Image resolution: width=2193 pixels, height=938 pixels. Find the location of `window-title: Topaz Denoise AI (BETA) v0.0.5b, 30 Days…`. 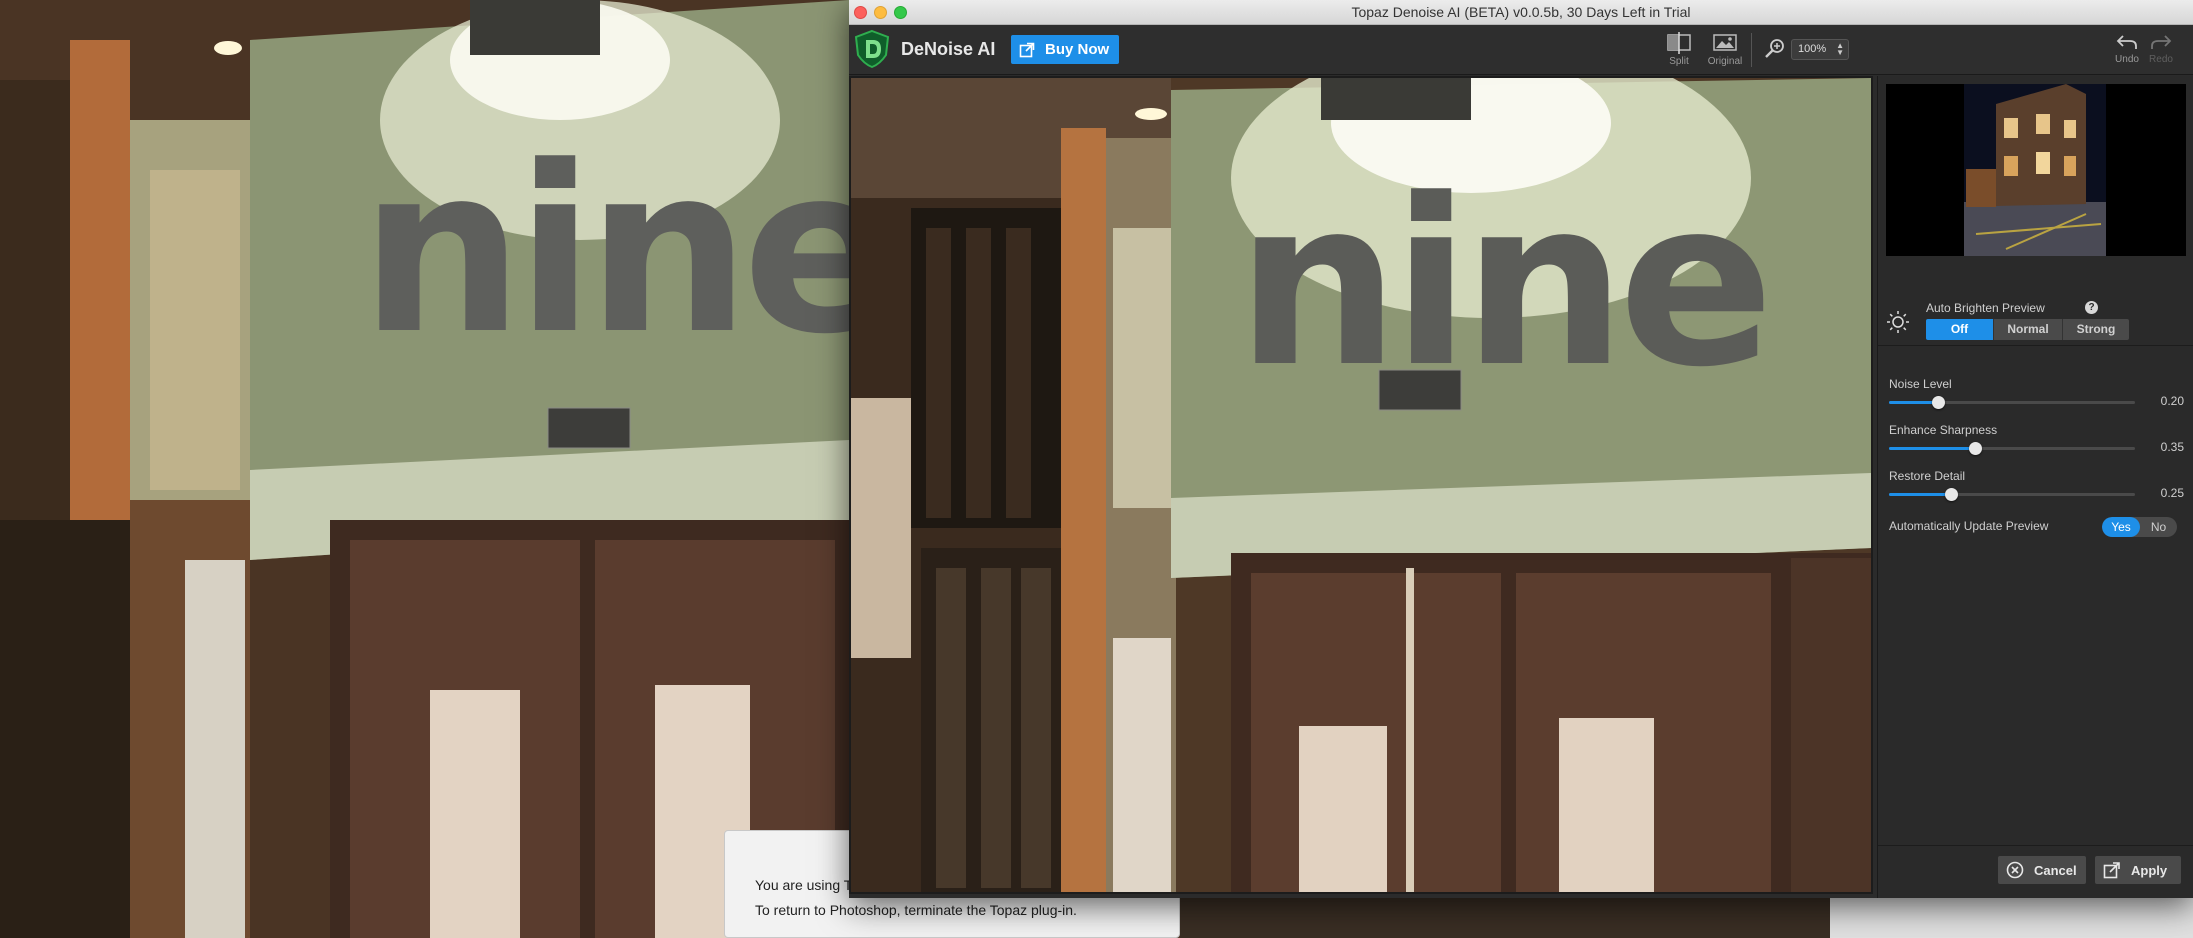

window-title: Topaz Denoise AI (BETA) v0.0.5b, 30 Days… is located at coordinates (1521, 12).